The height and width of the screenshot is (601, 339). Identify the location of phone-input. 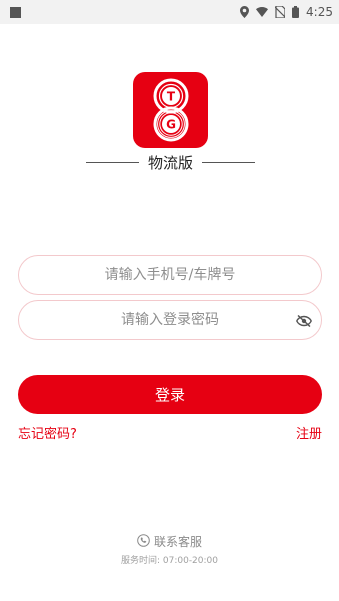
(170, 275).